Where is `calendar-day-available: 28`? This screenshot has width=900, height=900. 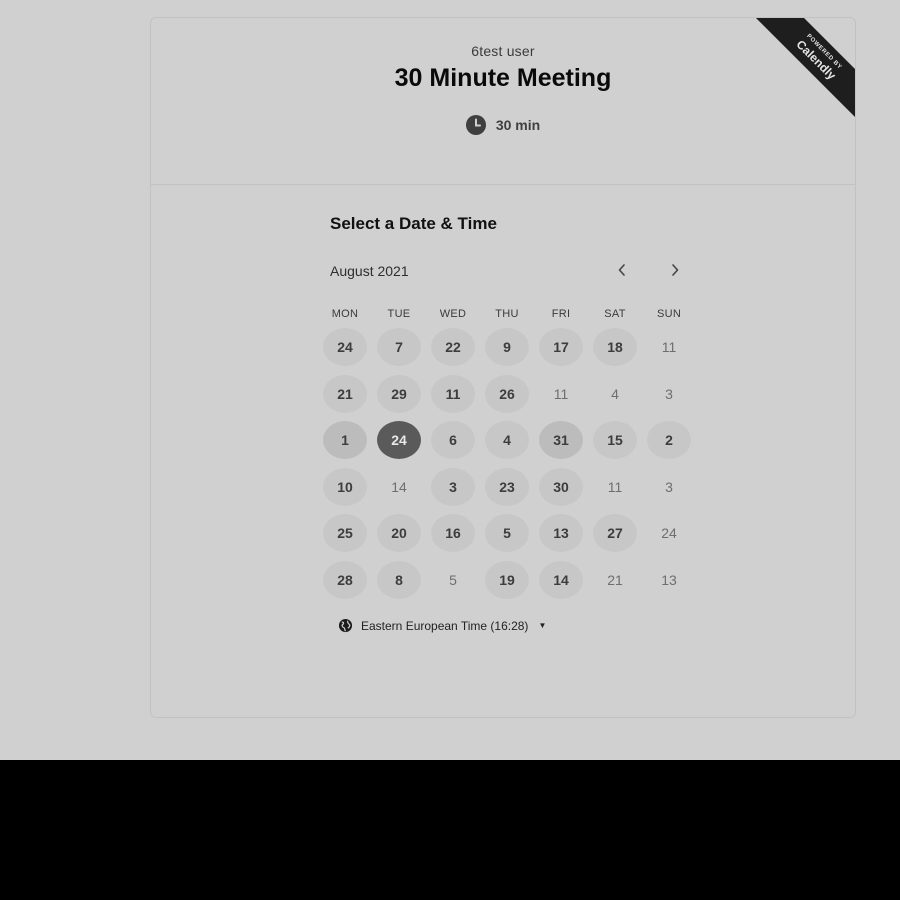
calendar-day-available: 28 is located at coordinates (345, 580).